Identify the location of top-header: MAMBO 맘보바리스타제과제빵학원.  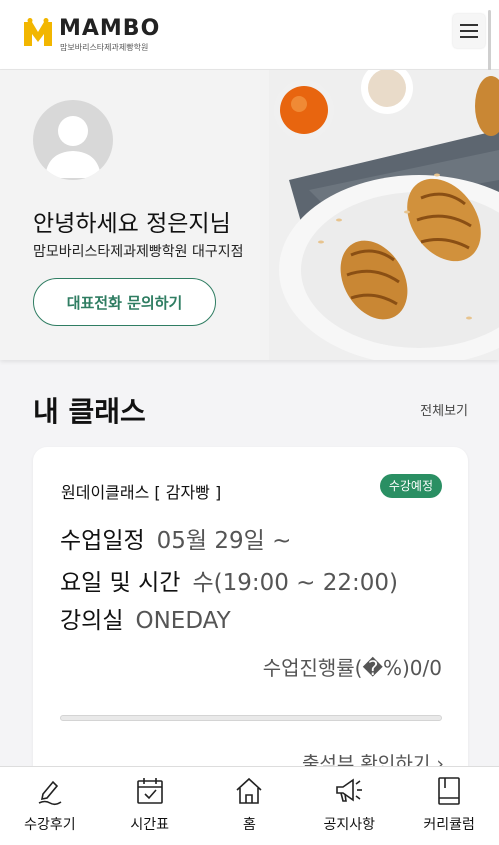
(249, 50).